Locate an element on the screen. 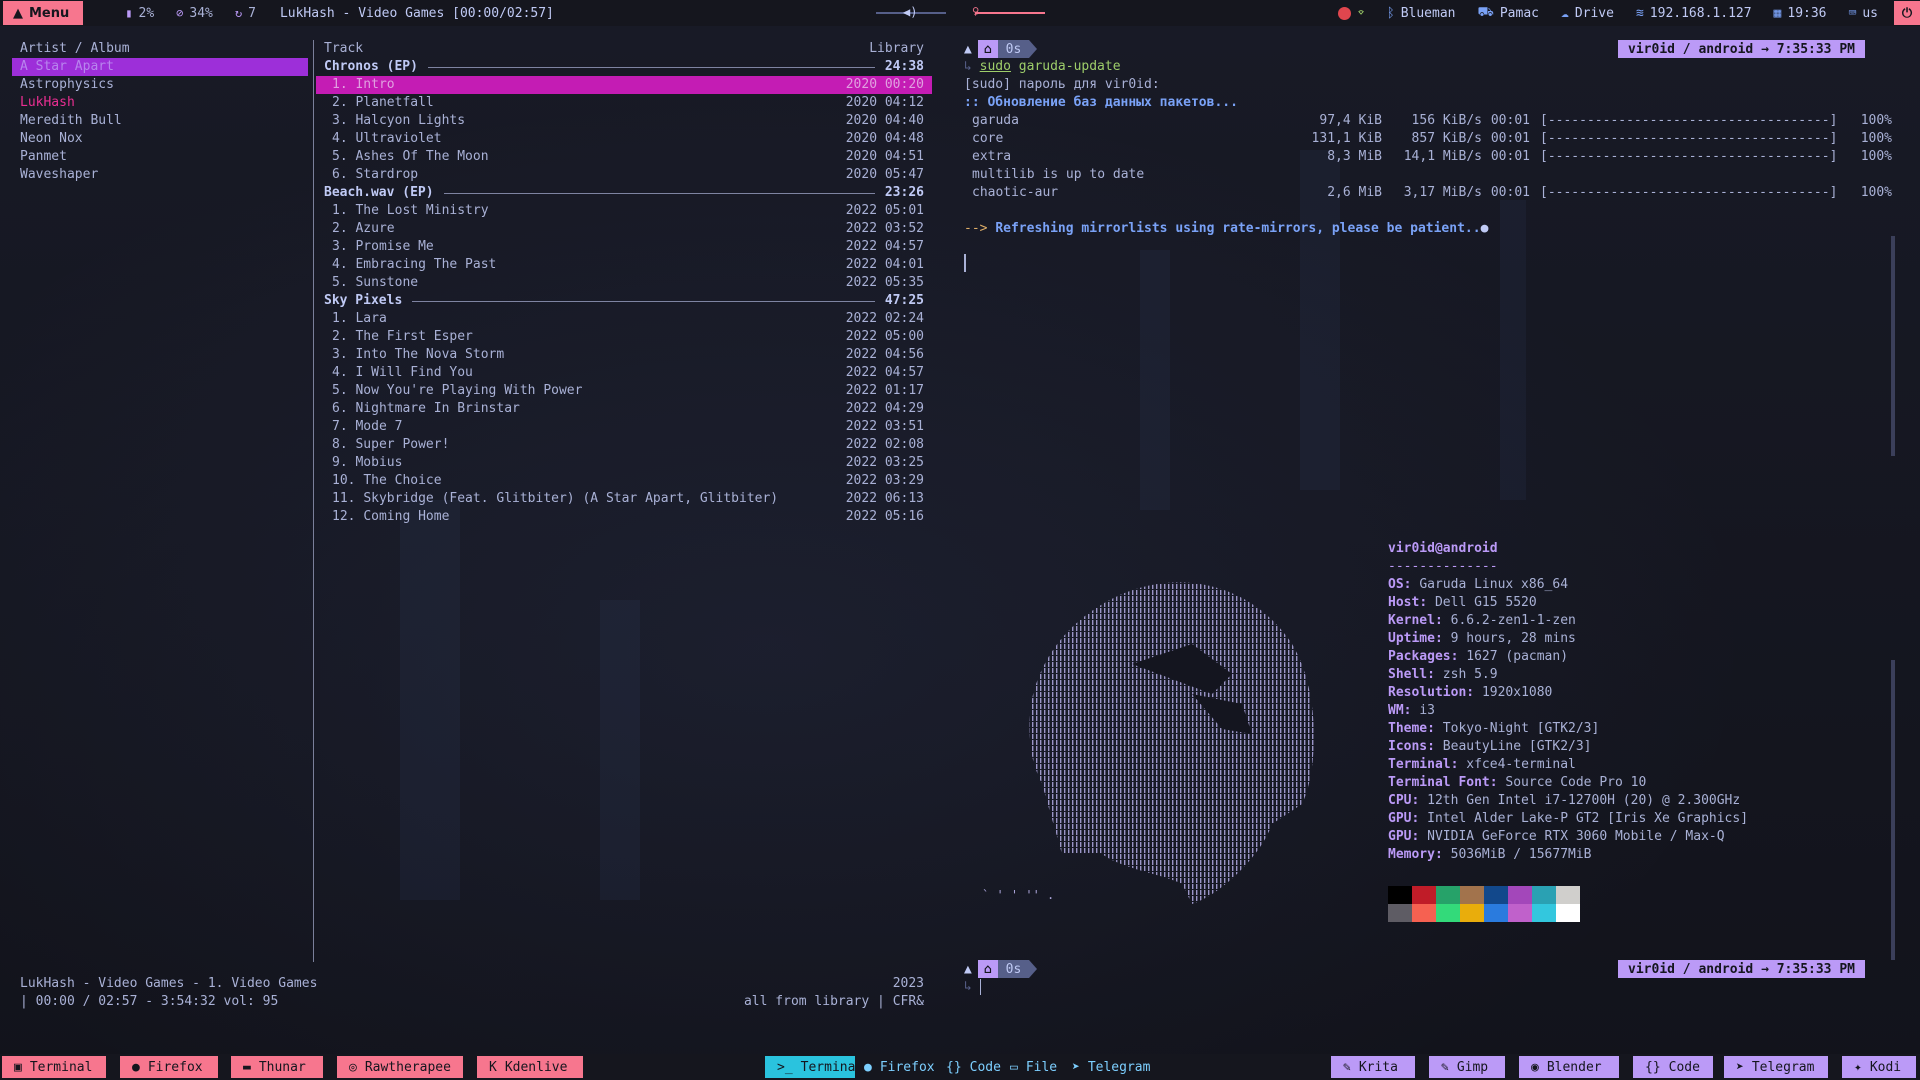 Image resolution: width=1920 pixels, height=1080 pixels. track-row: 4. Ultraviolet 2020 04:48 is located at coordinates (624, 139).